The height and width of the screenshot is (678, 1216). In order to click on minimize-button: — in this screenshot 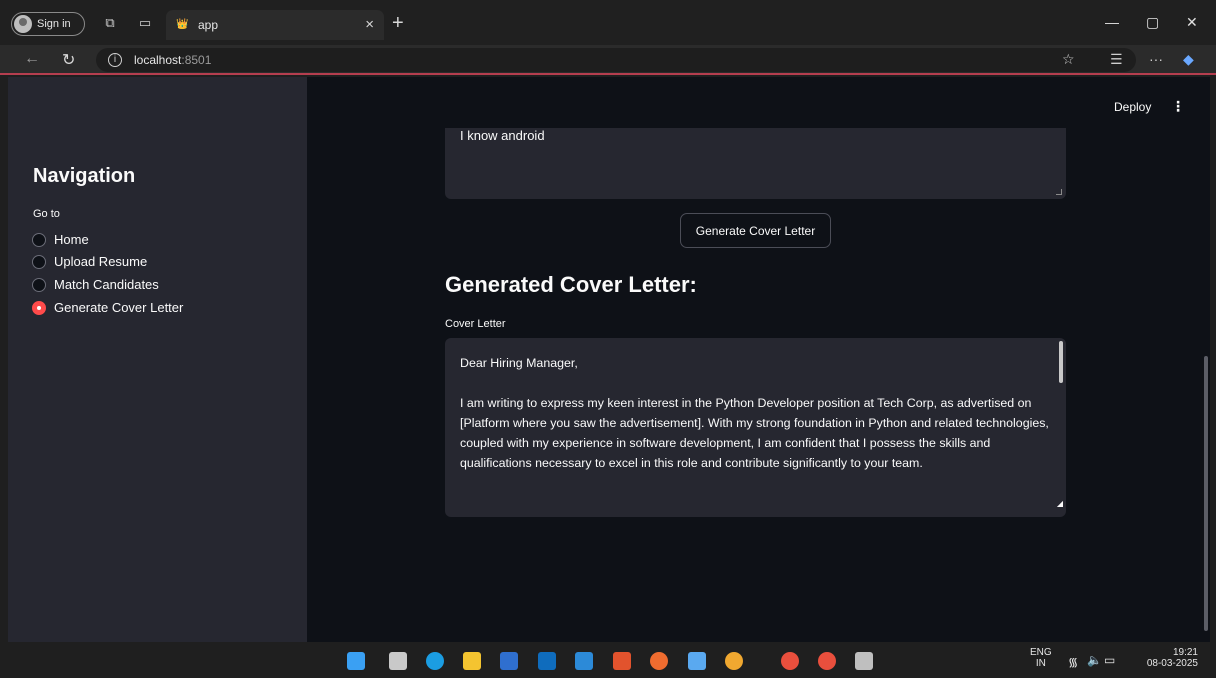, I will do `click(1112, 22)`.